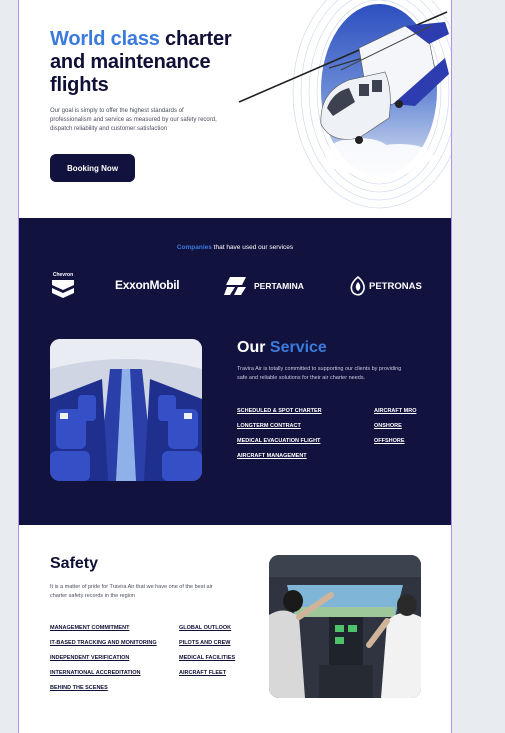 This screenshot has height=733, width=505. What do you see at coordinates (205, 628) in the screenshot?
I see `safety-link-global-outlook: GLOBAL OUTLOOK` at bounding box center [205, 628].